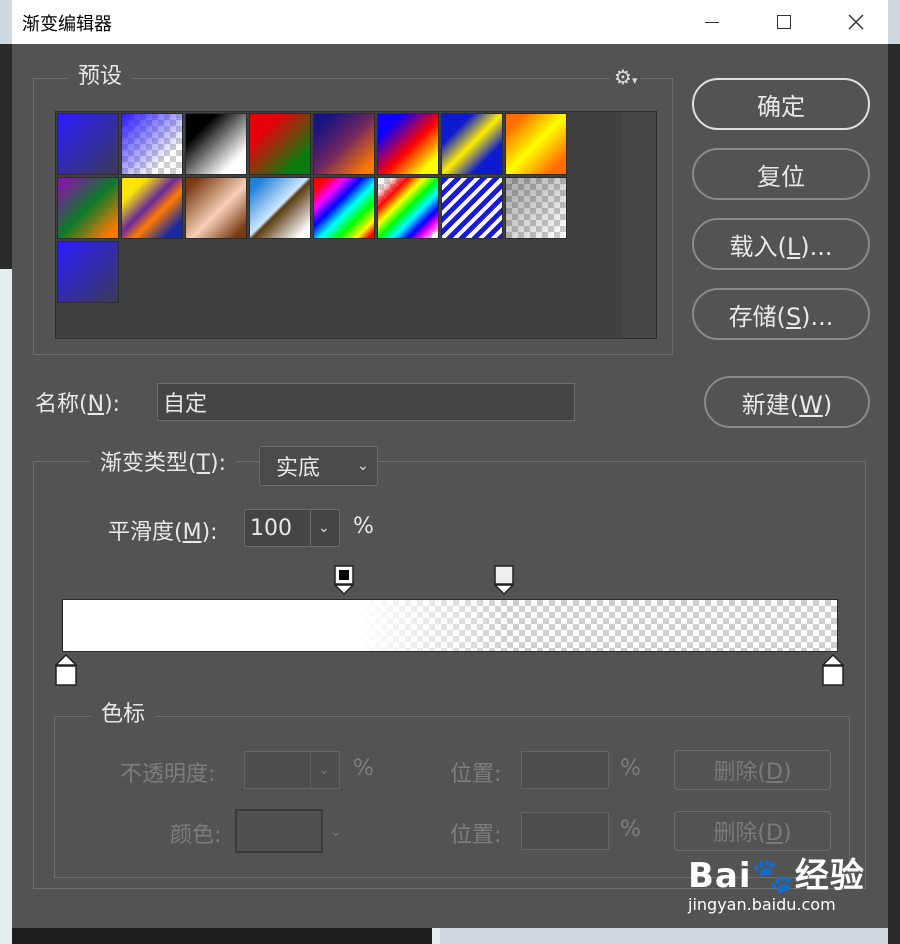 Image resolution: width=900 pixels, height=944 pixels. I want to click on preset-swatch-red-green, so click(280, 144).